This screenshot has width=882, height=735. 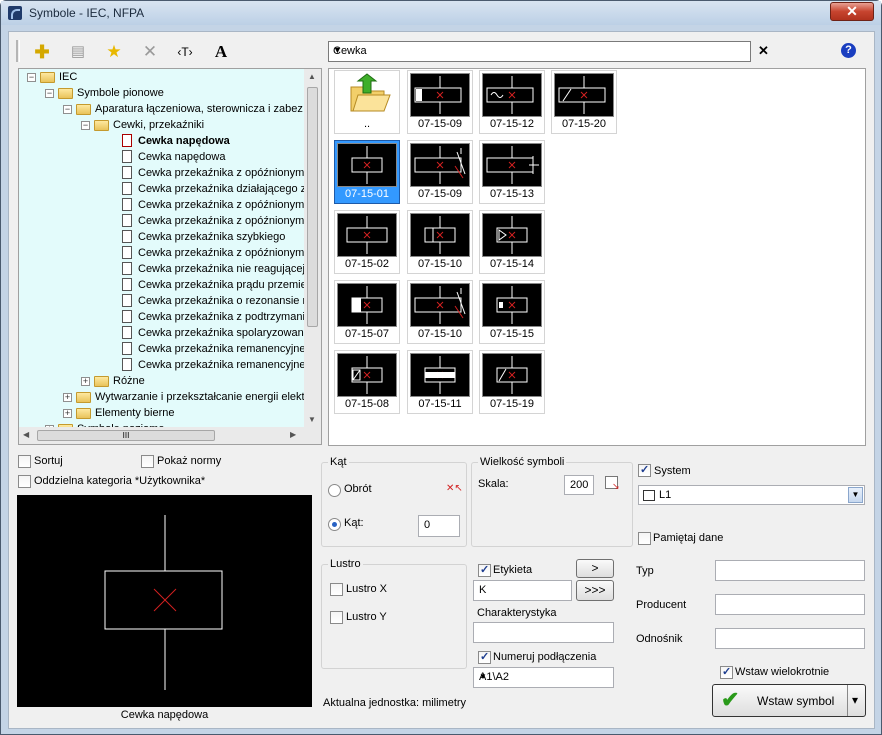 I want to click on next-label-button: >, so click(x=595, y=568).